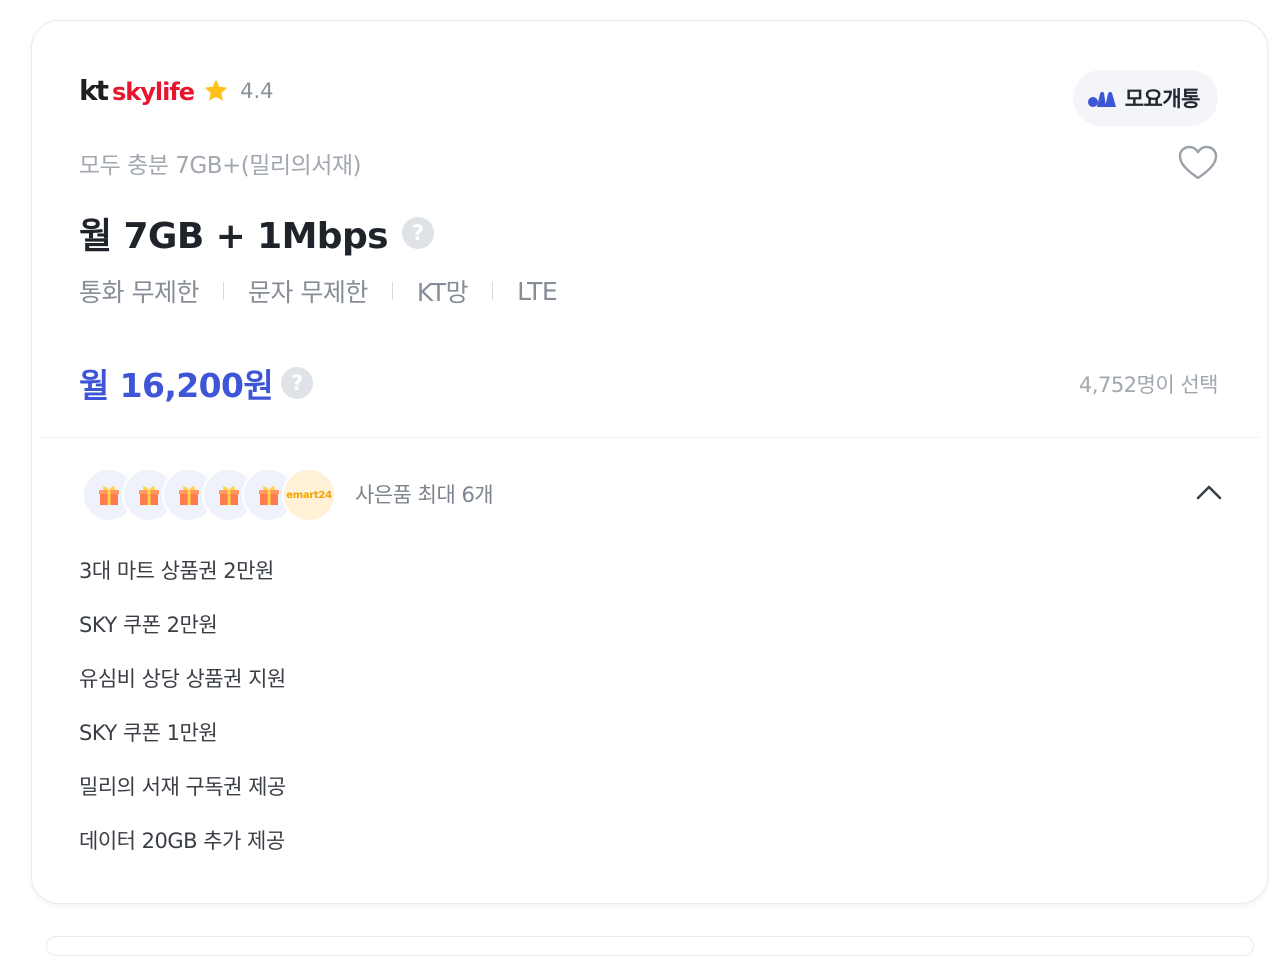 The image size is (1282, 956). What do you see at coordinates (309, 495) in the screenshot?
I see `emart24-logo-icon: emart24` at bounding box center [309, 495].